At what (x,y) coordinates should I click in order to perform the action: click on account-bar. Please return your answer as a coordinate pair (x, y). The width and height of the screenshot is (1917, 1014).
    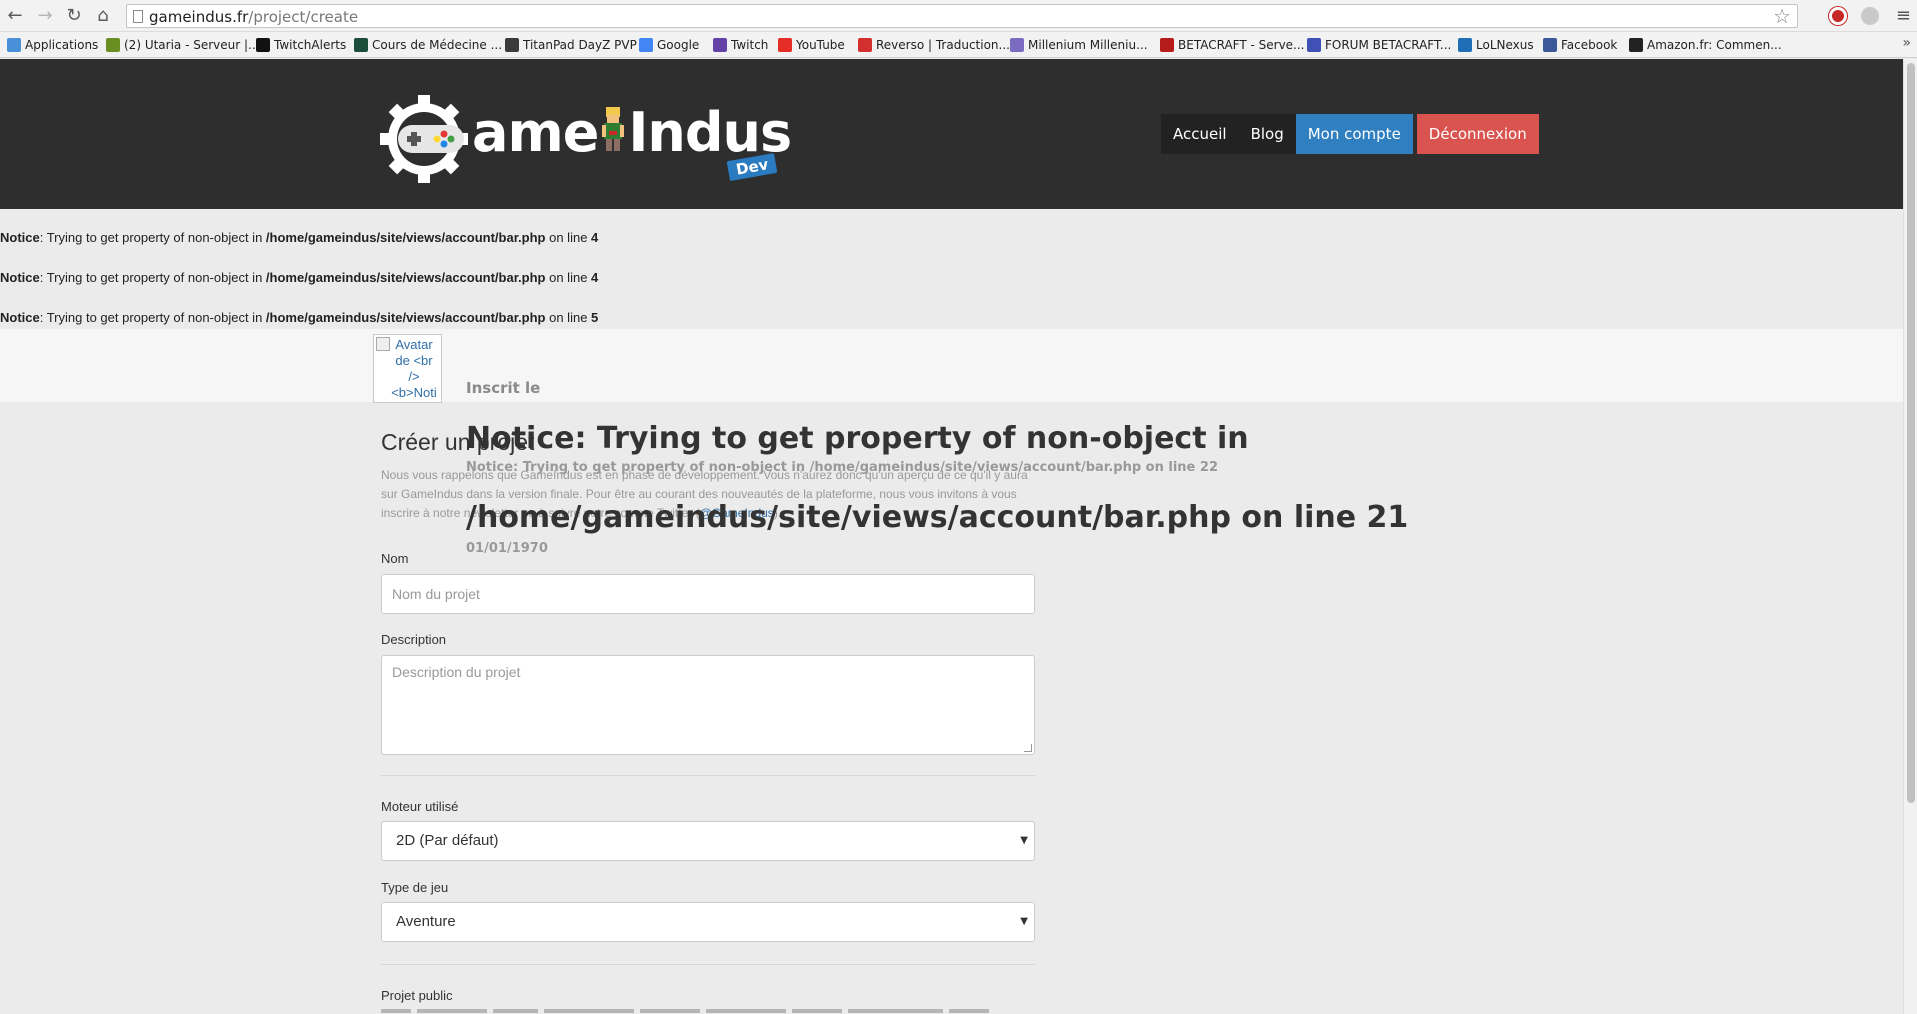
    Looking at the image, I should click on (951, 365).